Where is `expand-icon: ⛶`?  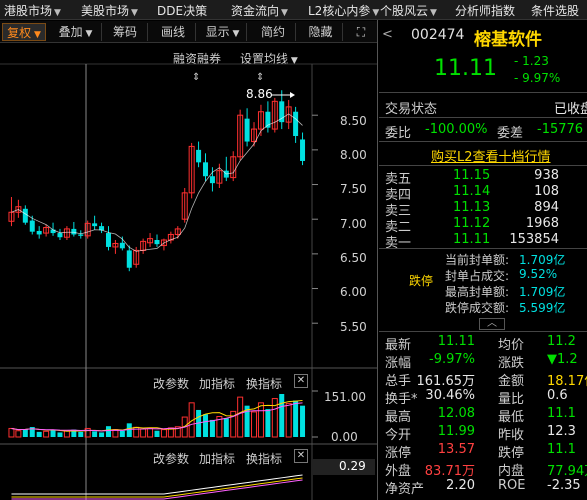 expand-icon: ⛶ is located at coordinates (361, 32).